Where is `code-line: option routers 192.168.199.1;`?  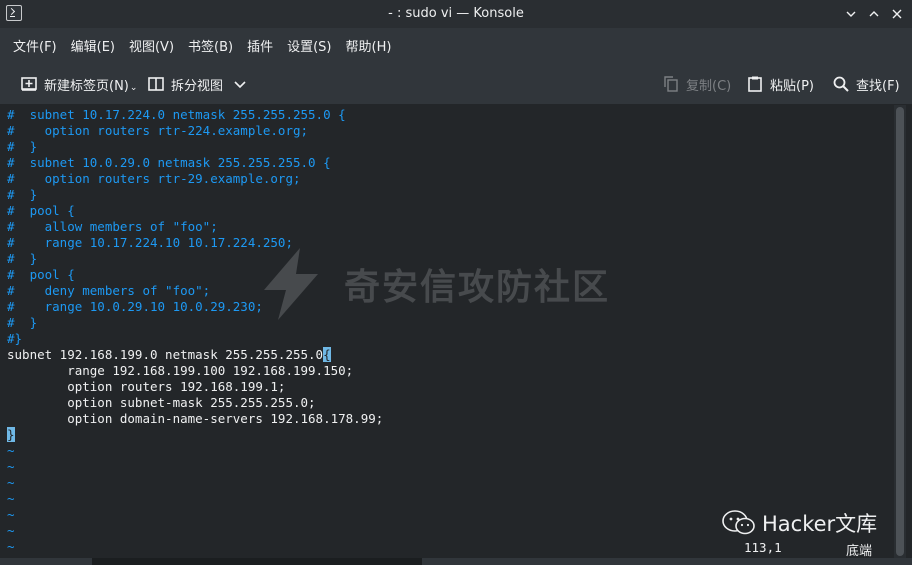
code-line: option routers 192.168.199.1; is located at coordinates (146, 386).